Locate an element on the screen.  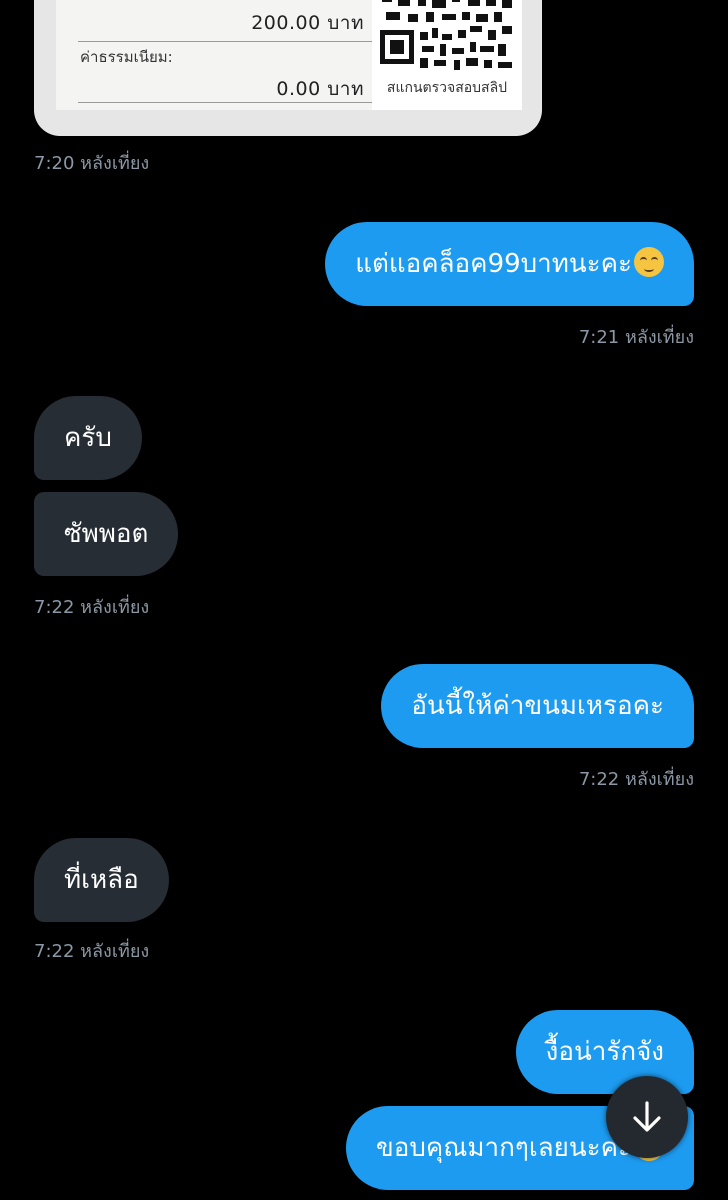
message-bubble-sent: อันนี้ให้ค่าขนมเหรอคะ is located at coordinates (537, 706).